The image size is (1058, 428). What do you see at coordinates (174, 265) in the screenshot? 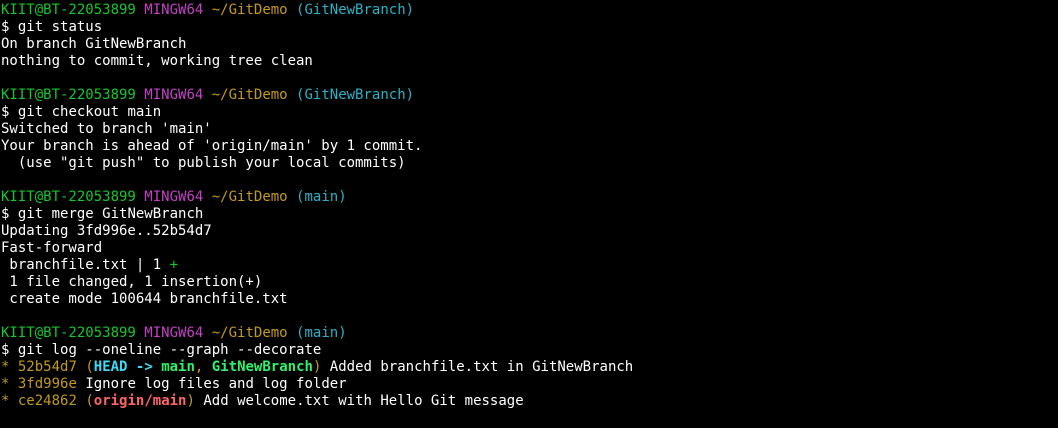
I see `diffstat-plus: +` at bounding box center [174, 265].